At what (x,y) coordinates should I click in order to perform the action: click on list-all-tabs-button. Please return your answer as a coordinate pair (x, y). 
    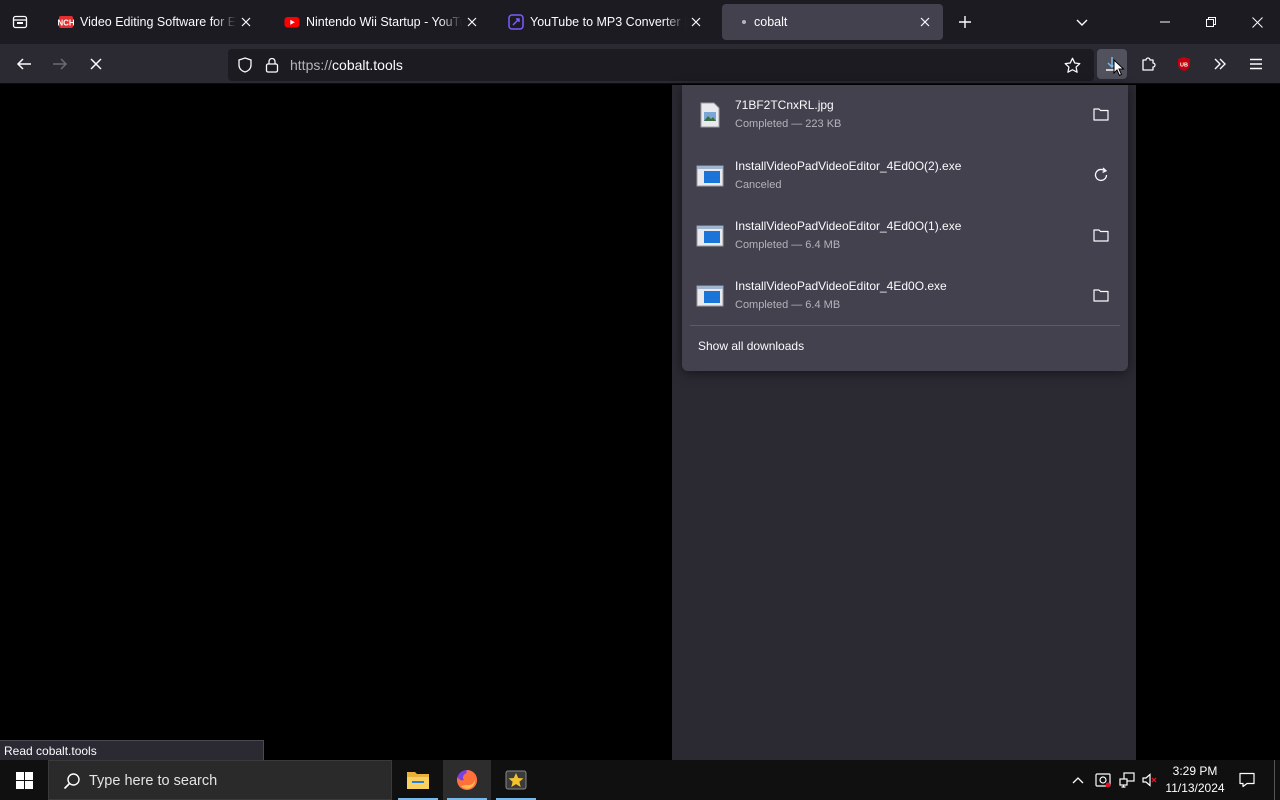
    Looking at the image, I should click on (1082, 22).